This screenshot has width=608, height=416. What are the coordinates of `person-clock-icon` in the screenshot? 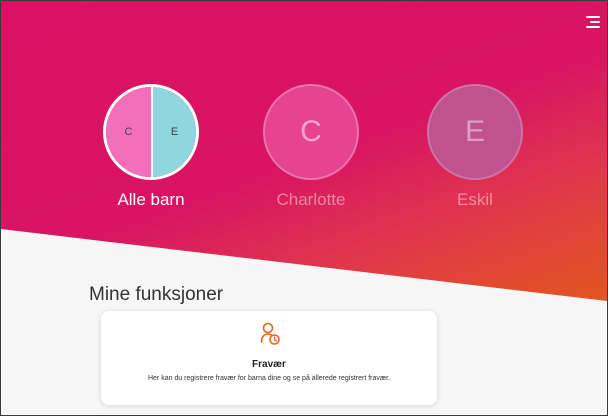 It's located at (270, 333).